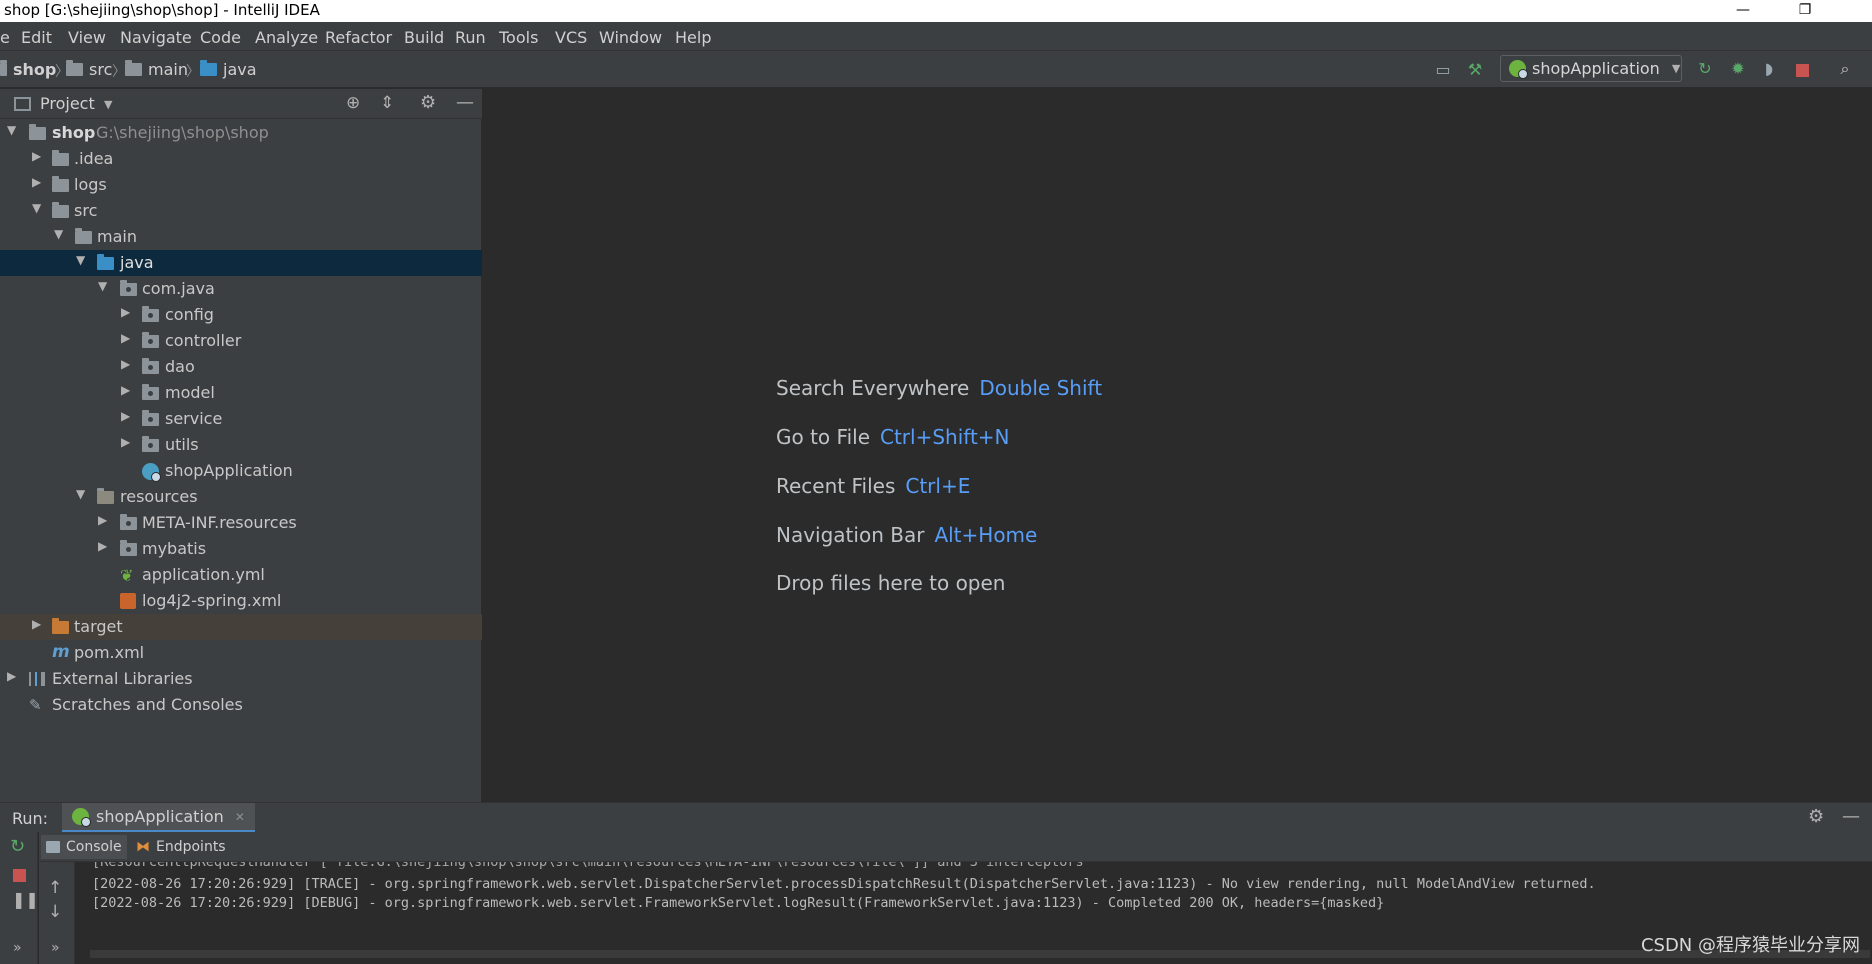 The width and height of the screenshot is (1872, 964). I want to click on breadcrumb-main: main, so click(156, 69).